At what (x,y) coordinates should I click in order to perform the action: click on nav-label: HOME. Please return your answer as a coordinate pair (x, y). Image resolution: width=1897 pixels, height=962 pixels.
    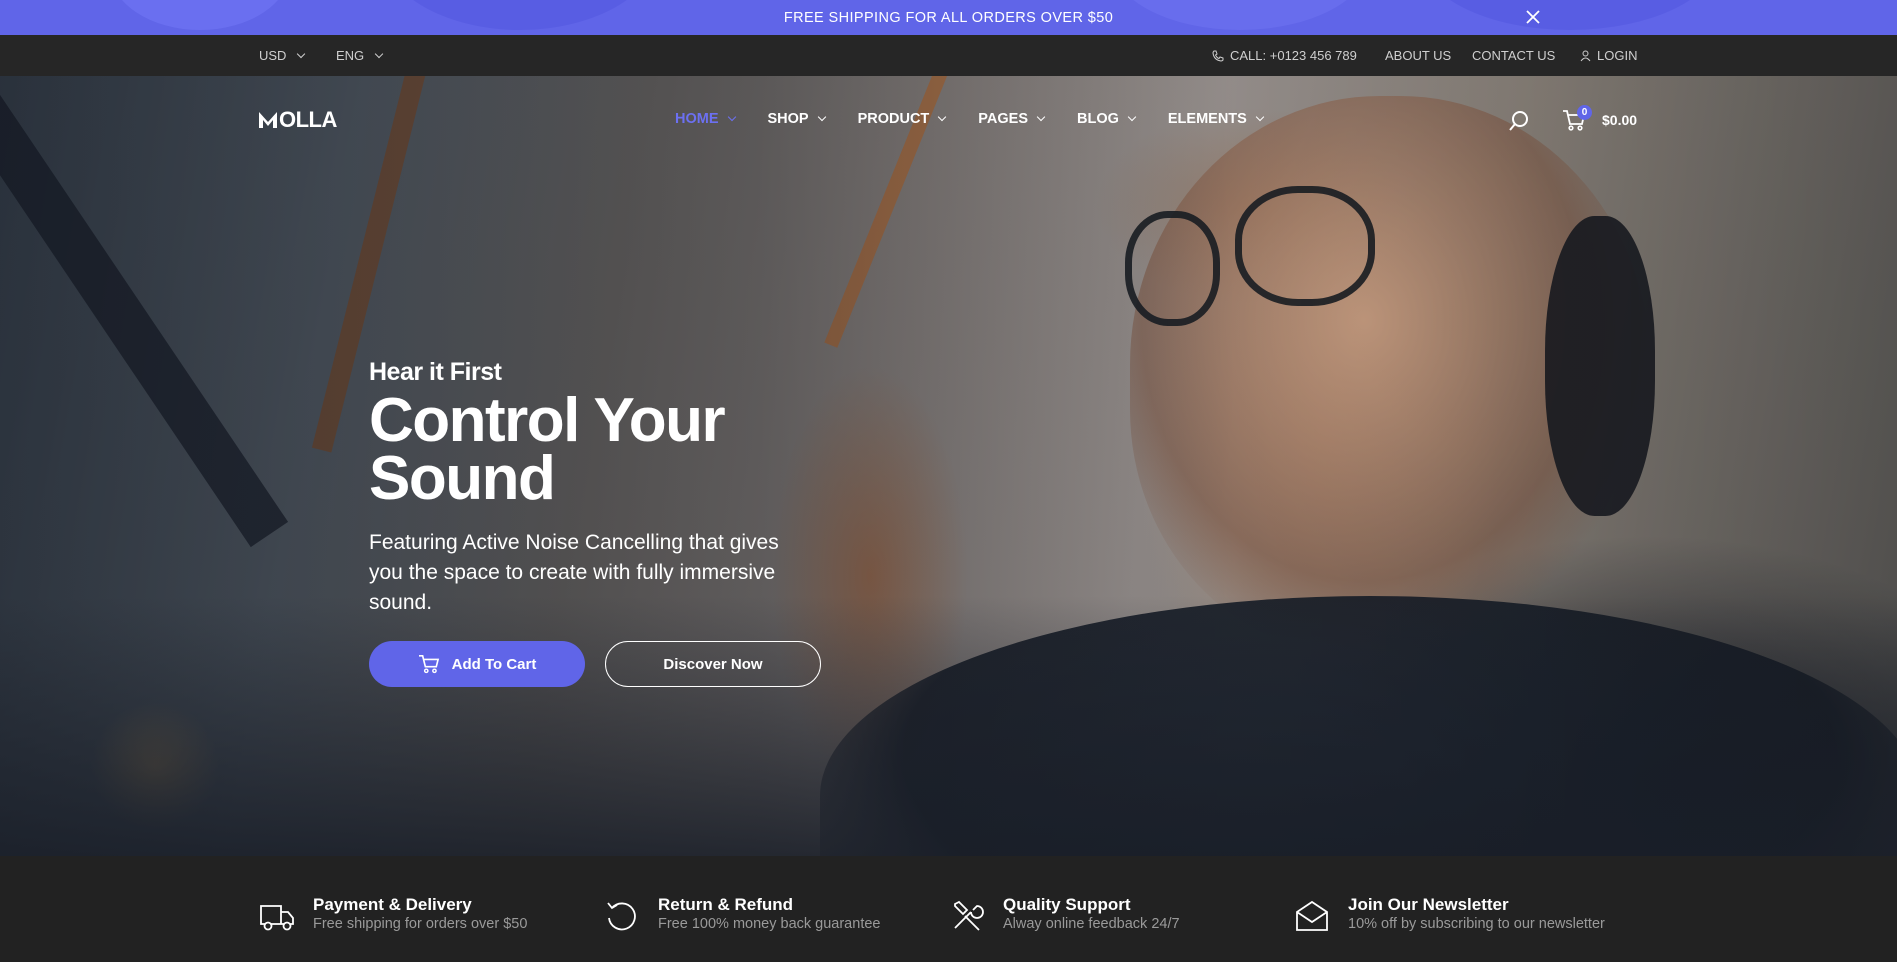
    Looking at the image, I should click on (697, 119).